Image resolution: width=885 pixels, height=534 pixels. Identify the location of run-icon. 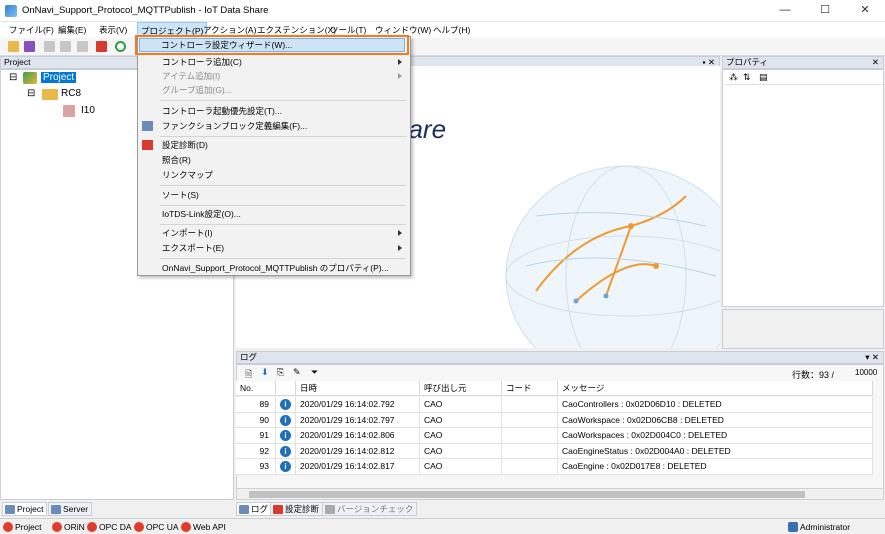
(120, 46).